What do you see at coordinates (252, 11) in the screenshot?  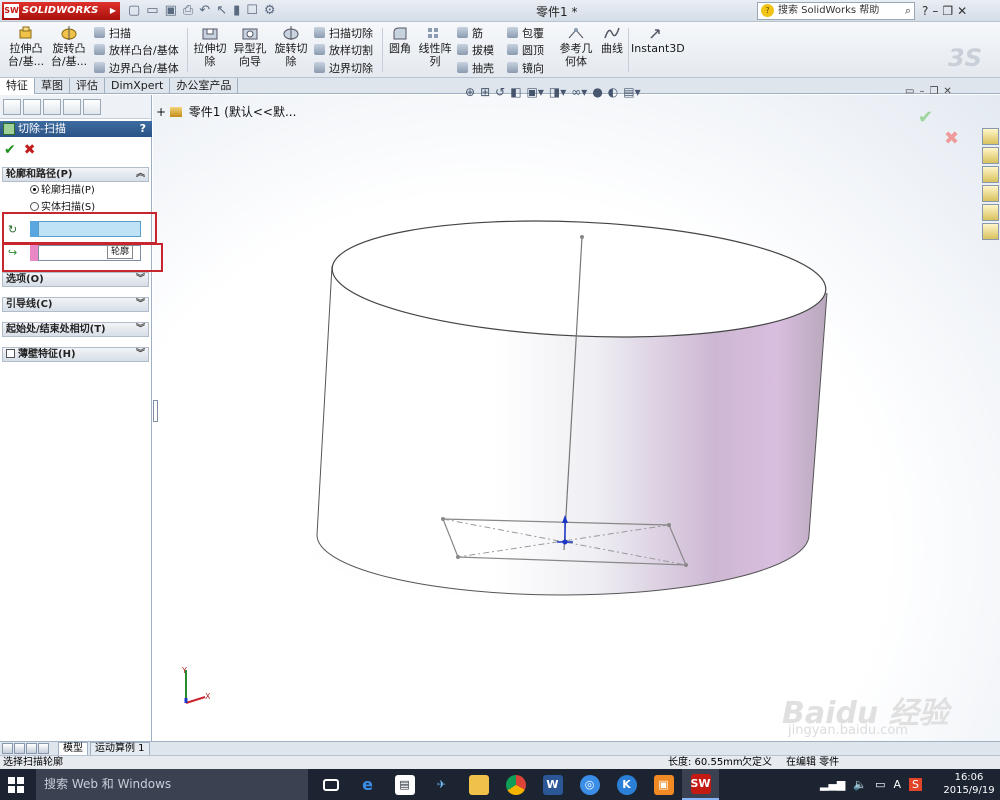 I see `file-properties-icon: ☐` at bounding box center [252, 11].